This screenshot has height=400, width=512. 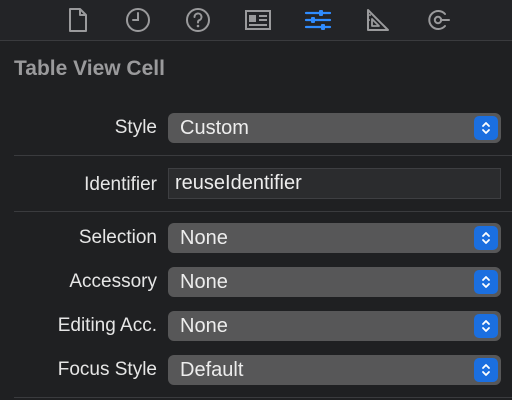 What do you see at coordinates (113, 281) in the screenshot?
I see `accessory-label: Accessory` at bounding box center [113, 281].